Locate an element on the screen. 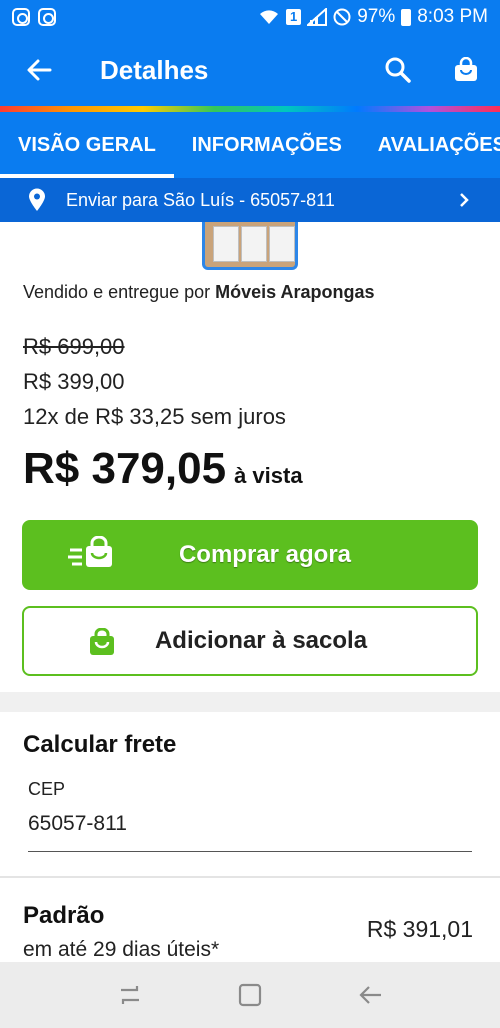  cep-input: 65057-811 is located at coordinates (250, 832).